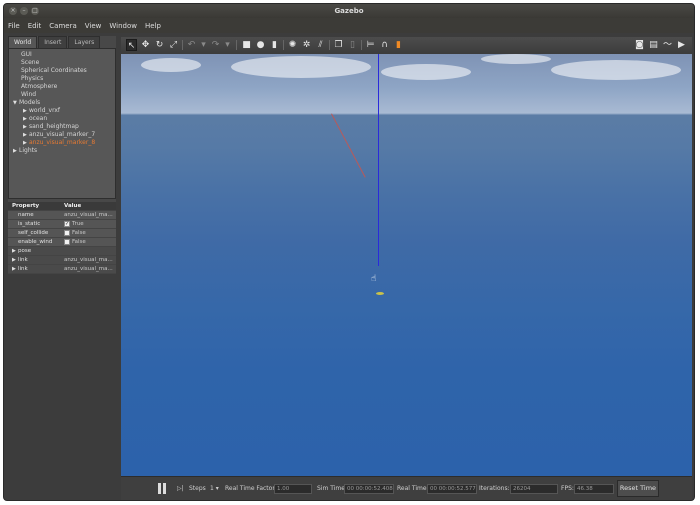 Image resolution: width=700 pixels, height=505 pixels. What do you see at coordinates (30, 102) in the screenshot?
I see `tree-models-label: Models` at bounding box center [30, 102].